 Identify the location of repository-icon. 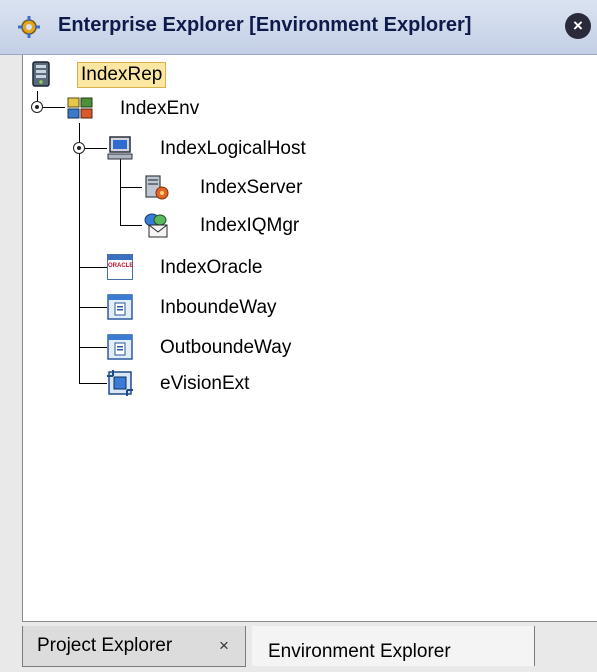
(41, 74).